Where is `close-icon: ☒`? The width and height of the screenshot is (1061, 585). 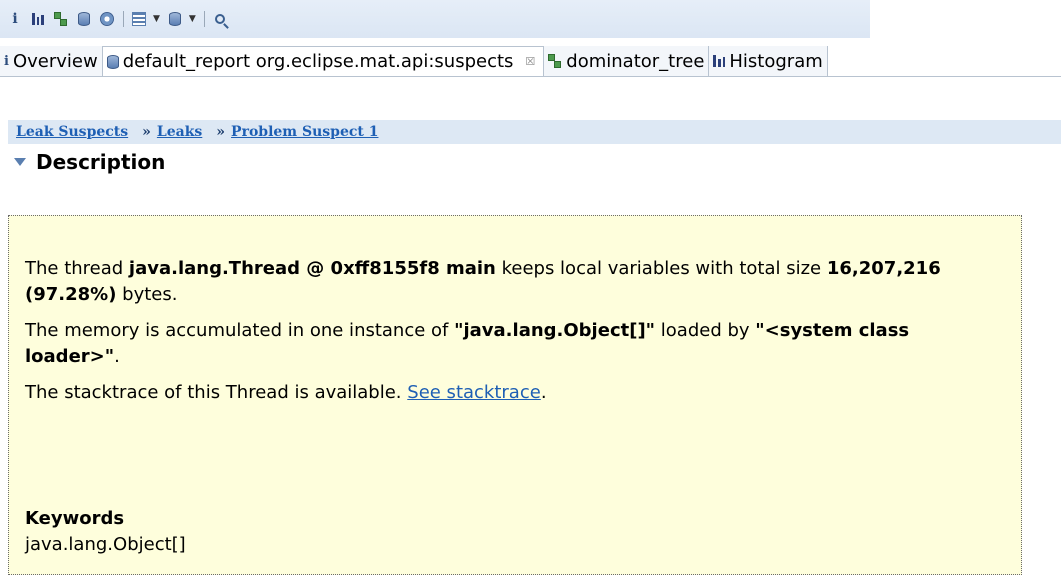 close-icon: ☒ is located at coordinates (530, 61).